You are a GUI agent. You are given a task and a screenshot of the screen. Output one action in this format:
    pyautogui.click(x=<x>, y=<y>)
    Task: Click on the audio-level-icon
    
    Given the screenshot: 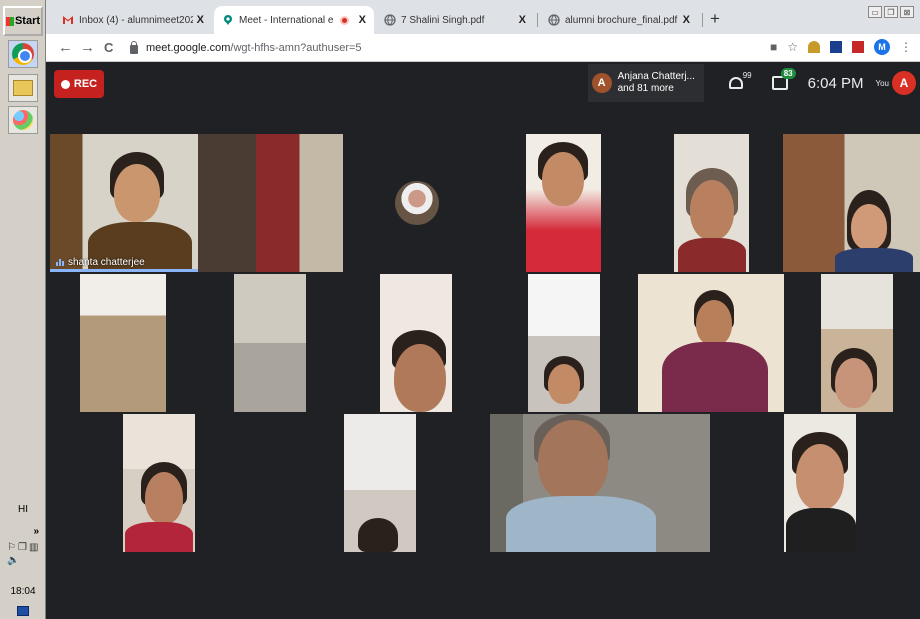 What is the action you would take?
    pyautogui.click(x=60, y=262)
    